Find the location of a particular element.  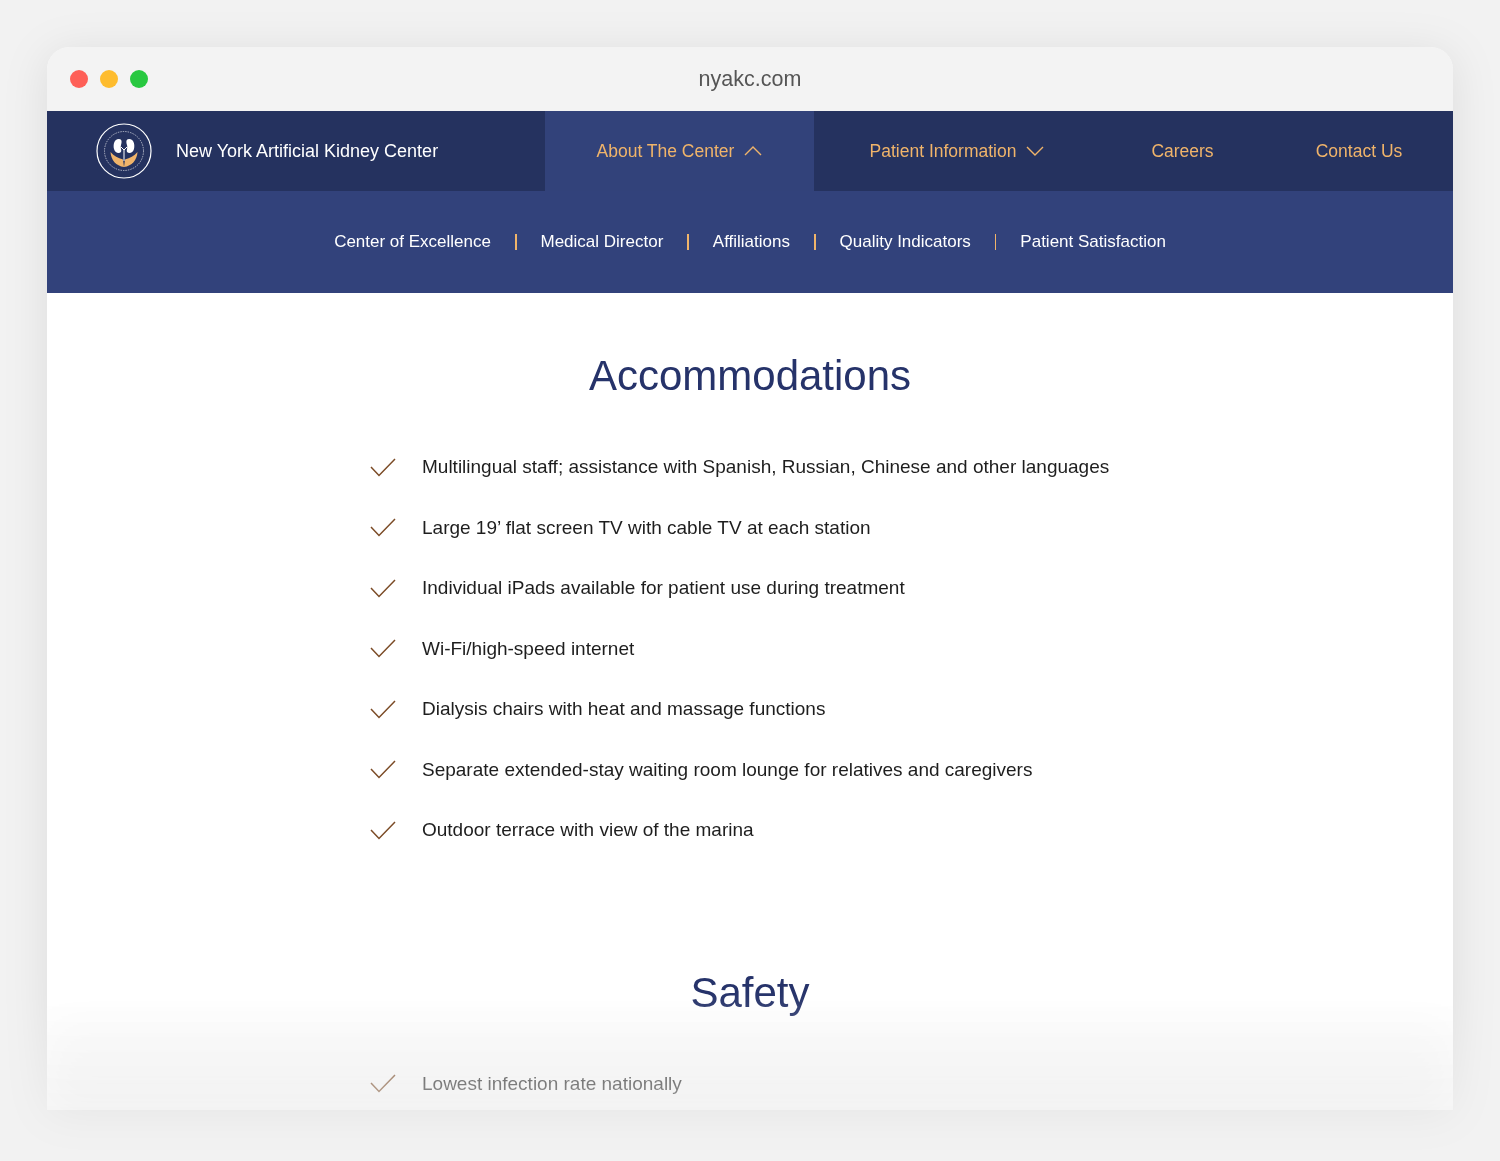

chevron-up-icon is located at coordinates (753, 151).